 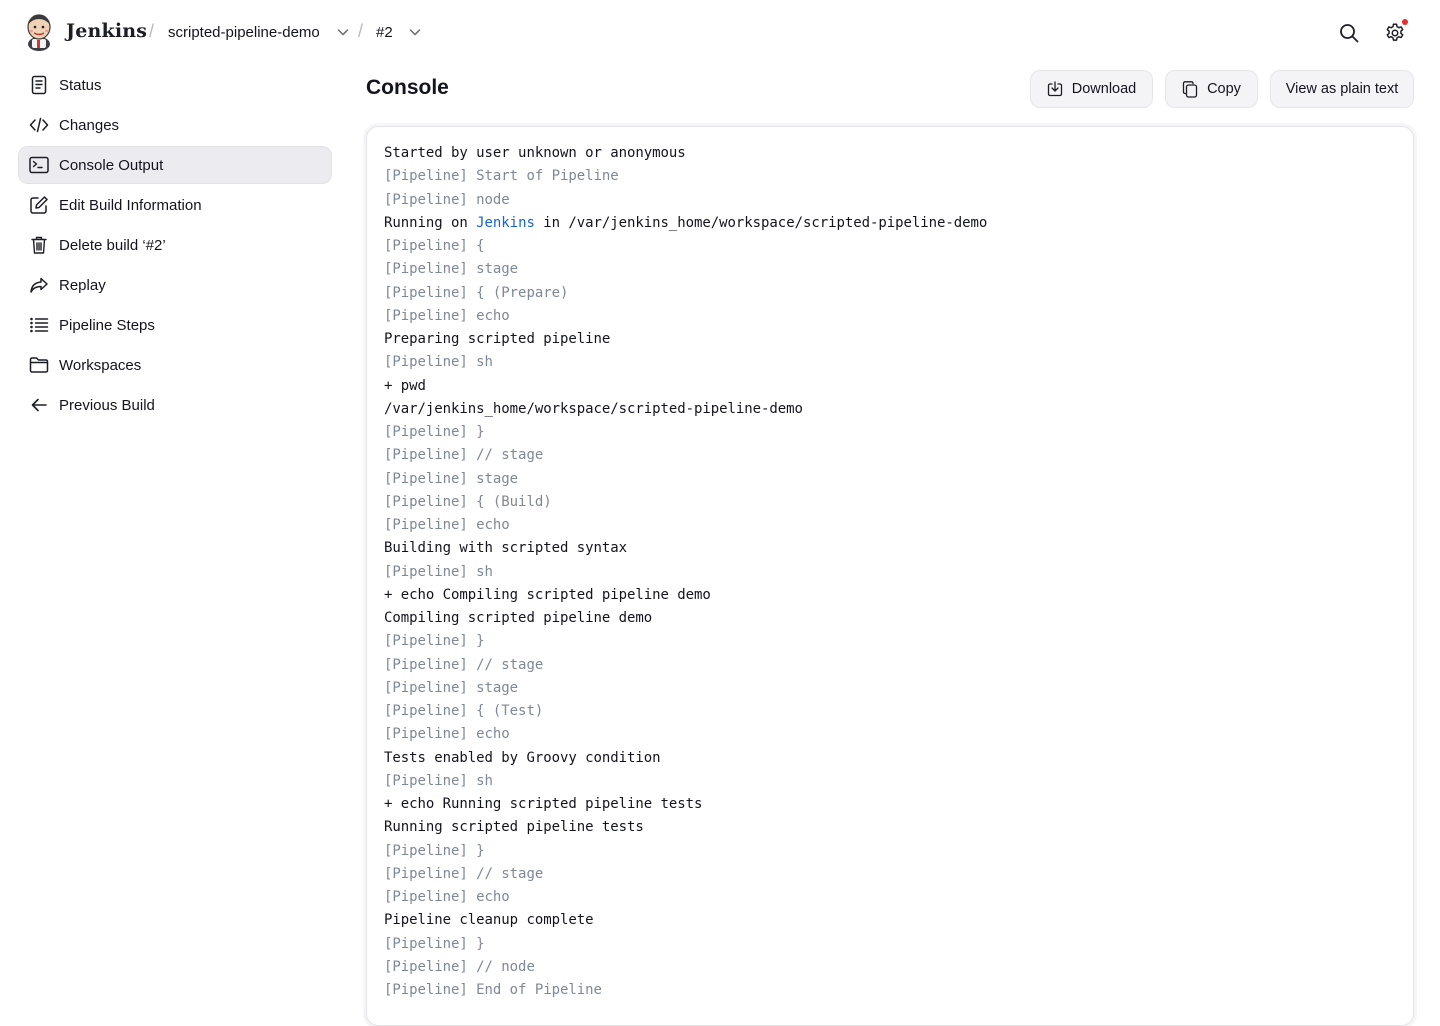 I want to click on trash-icon, so click(x=39, y=245).